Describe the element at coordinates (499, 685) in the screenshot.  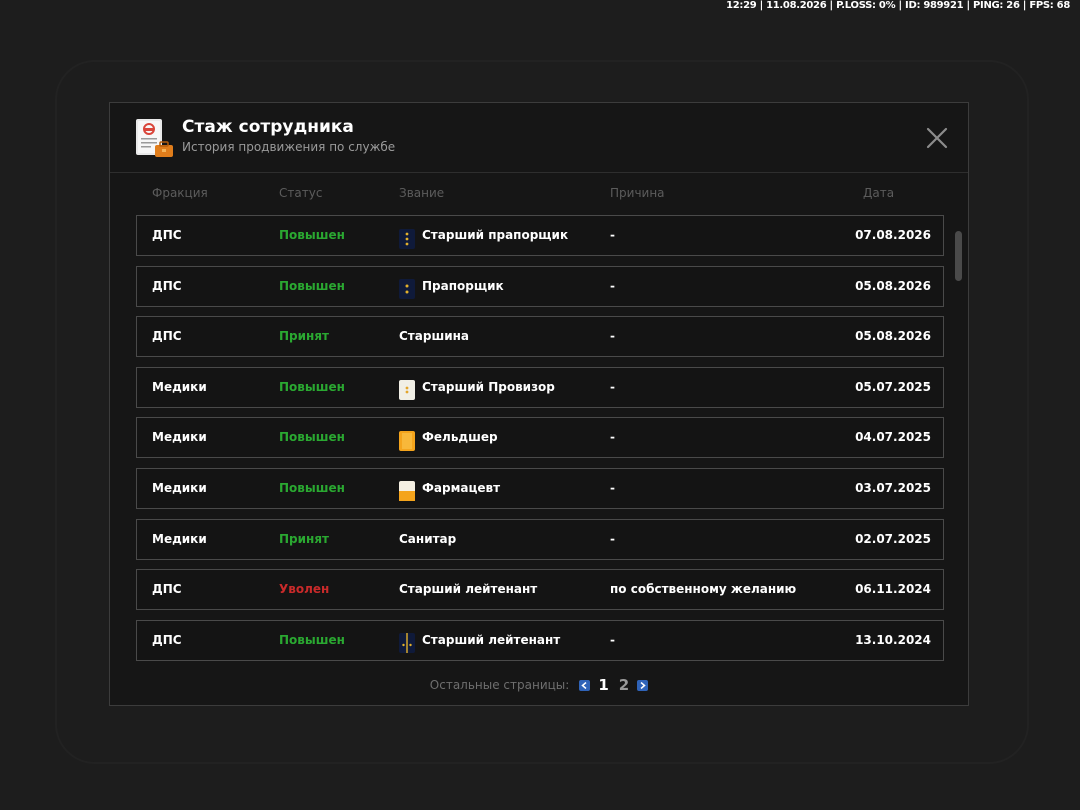
I see `pagination-label: Остальные страницы:` at that location.